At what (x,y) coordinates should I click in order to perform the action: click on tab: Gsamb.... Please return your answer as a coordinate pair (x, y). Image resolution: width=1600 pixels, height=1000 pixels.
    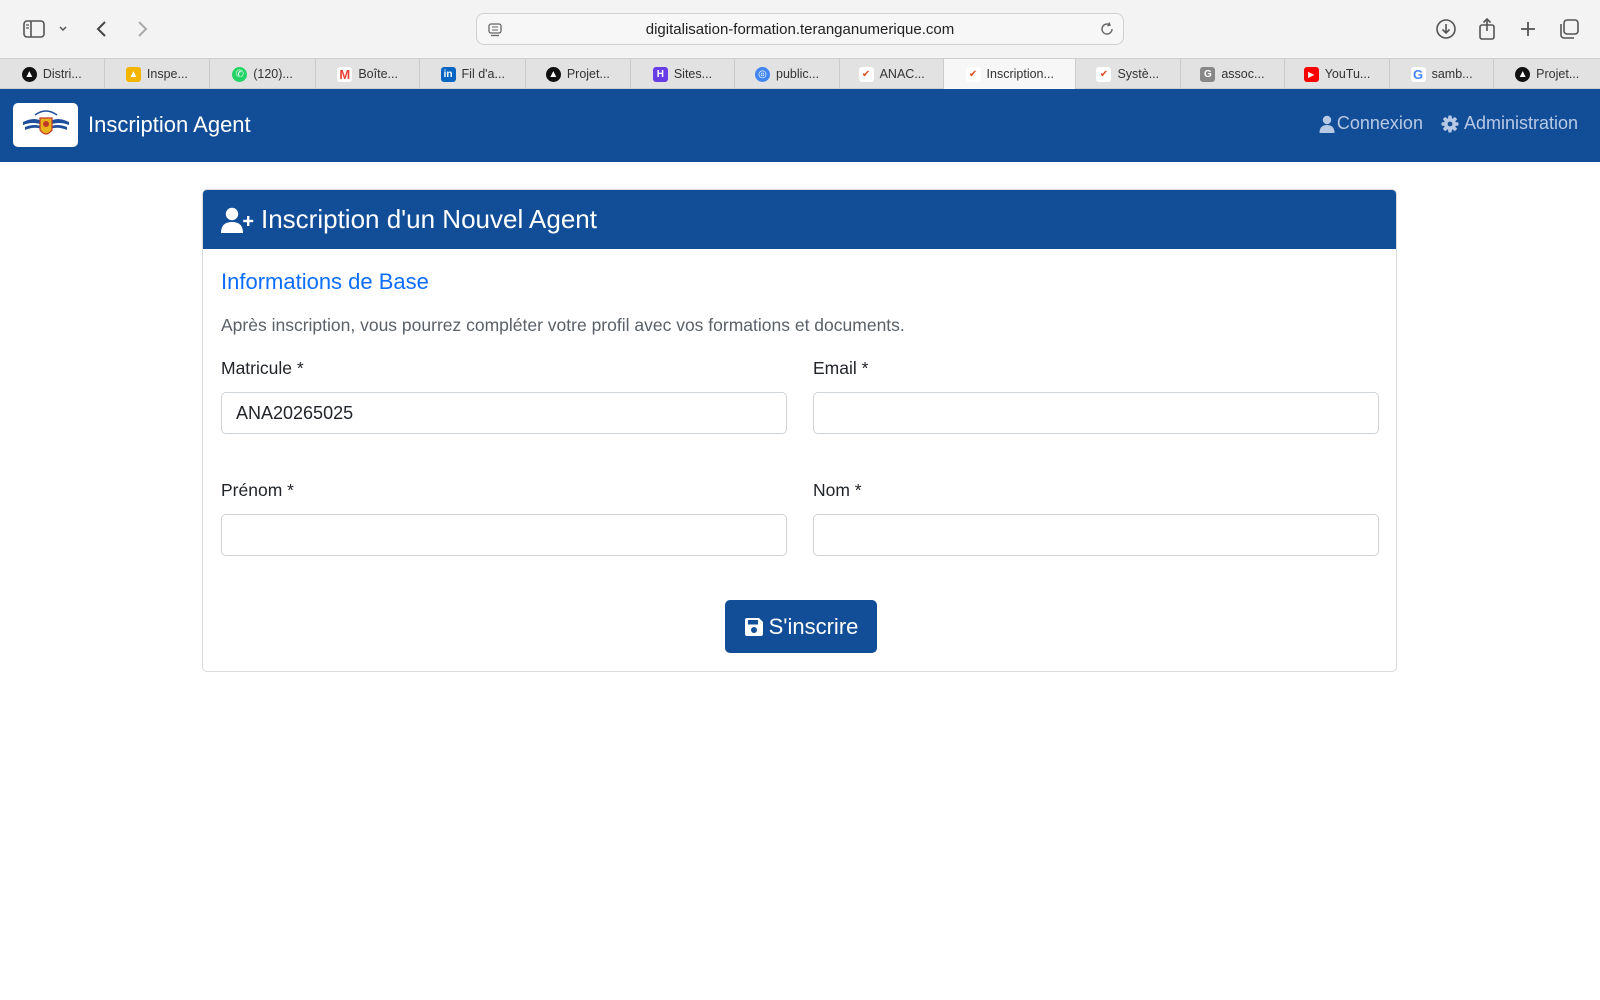
    Looking at the image, I should click on (1442, 74).